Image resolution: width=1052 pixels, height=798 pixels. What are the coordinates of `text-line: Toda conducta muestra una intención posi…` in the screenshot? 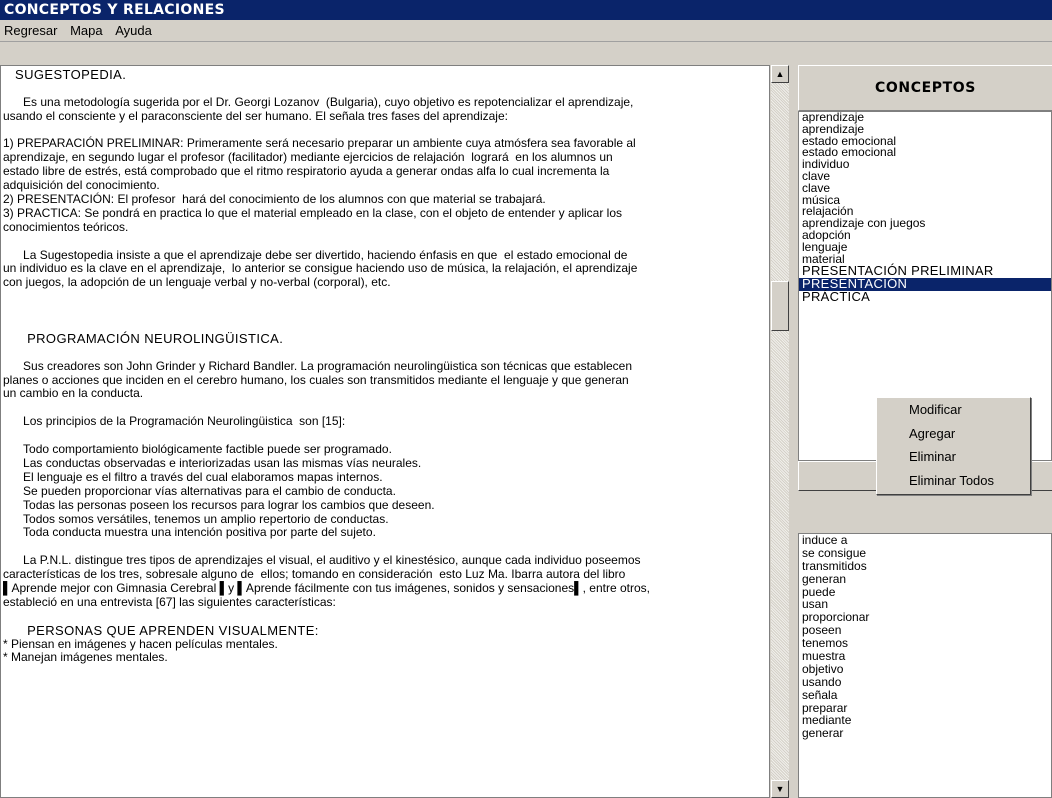 It's located at (189, 532).